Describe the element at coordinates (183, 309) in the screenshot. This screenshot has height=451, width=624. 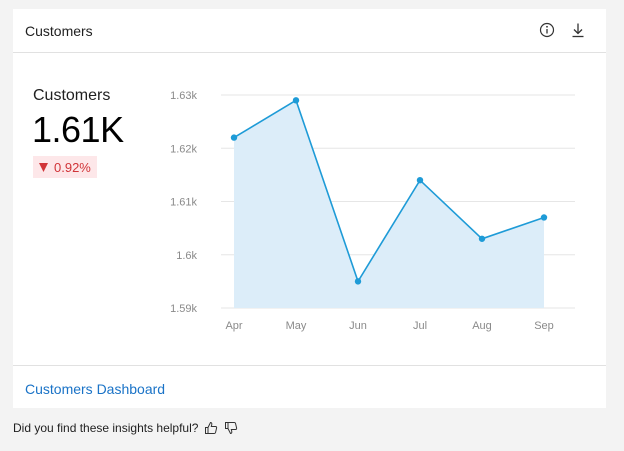
I see `y-tick-label: 1.59k` at that location.